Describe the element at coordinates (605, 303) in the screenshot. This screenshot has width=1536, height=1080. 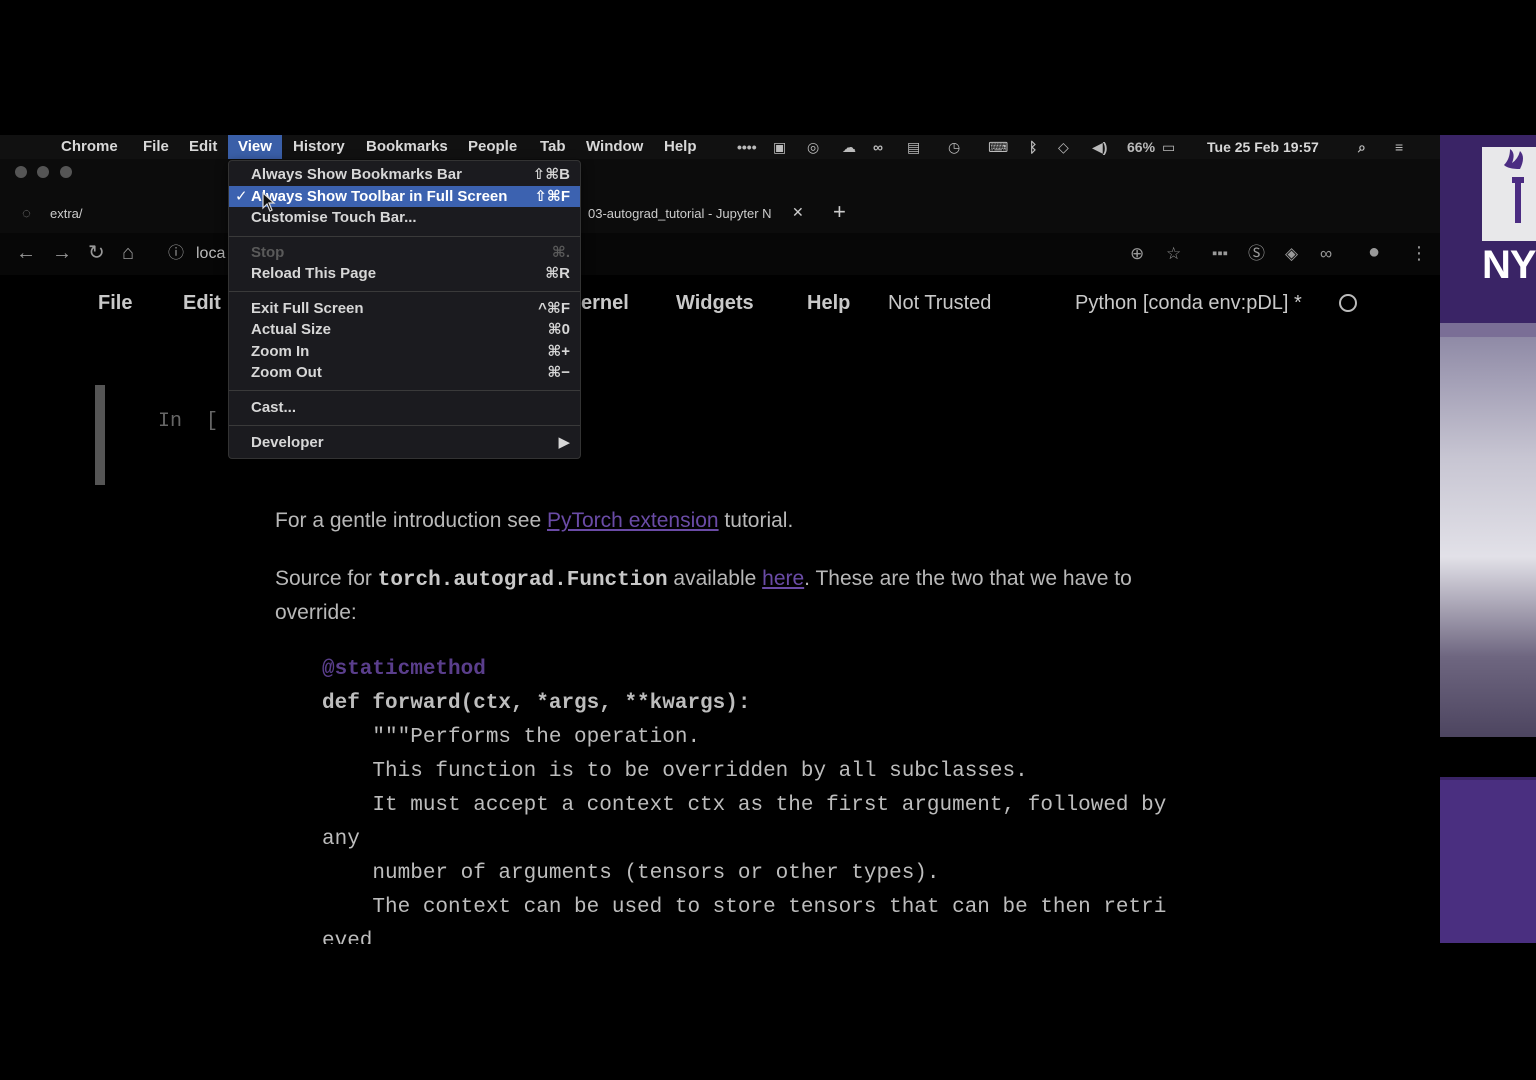
I see `jupyter-menu-kernel: ernel` at that location.